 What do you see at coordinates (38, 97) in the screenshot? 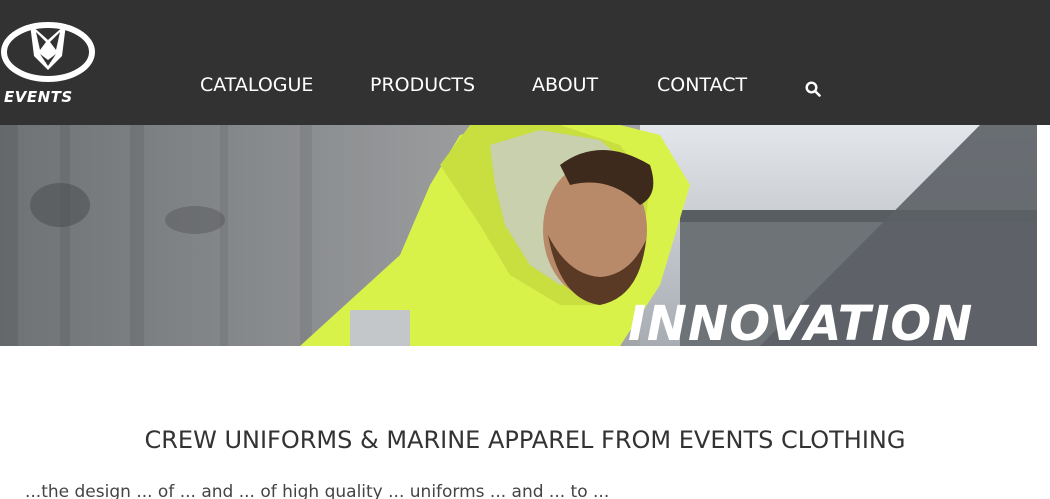
I see `logo-wordmark: EVENTS` at bounding box center [38, 97].